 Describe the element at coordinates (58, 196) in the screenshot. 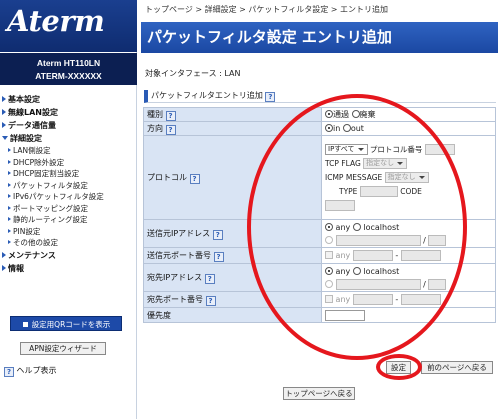

I see `submenu-label: IPv6パケットフィルタ設定` at that location.